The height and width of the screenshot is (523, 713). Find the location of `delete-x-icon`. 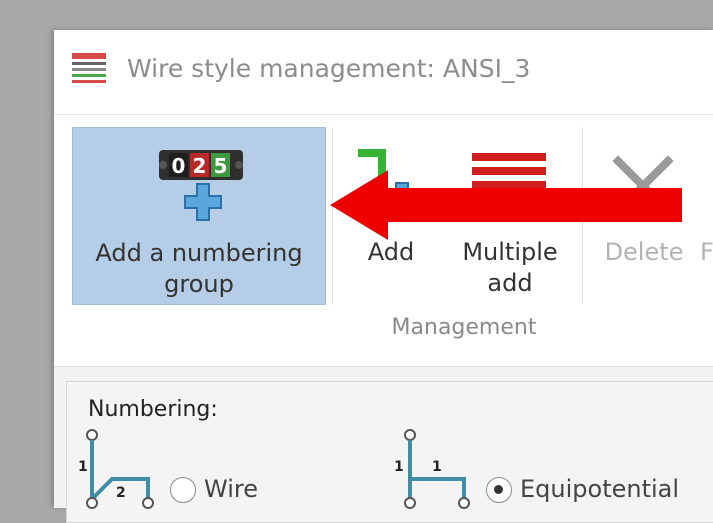

delete-x-icon is located at coordinates (643, 186).